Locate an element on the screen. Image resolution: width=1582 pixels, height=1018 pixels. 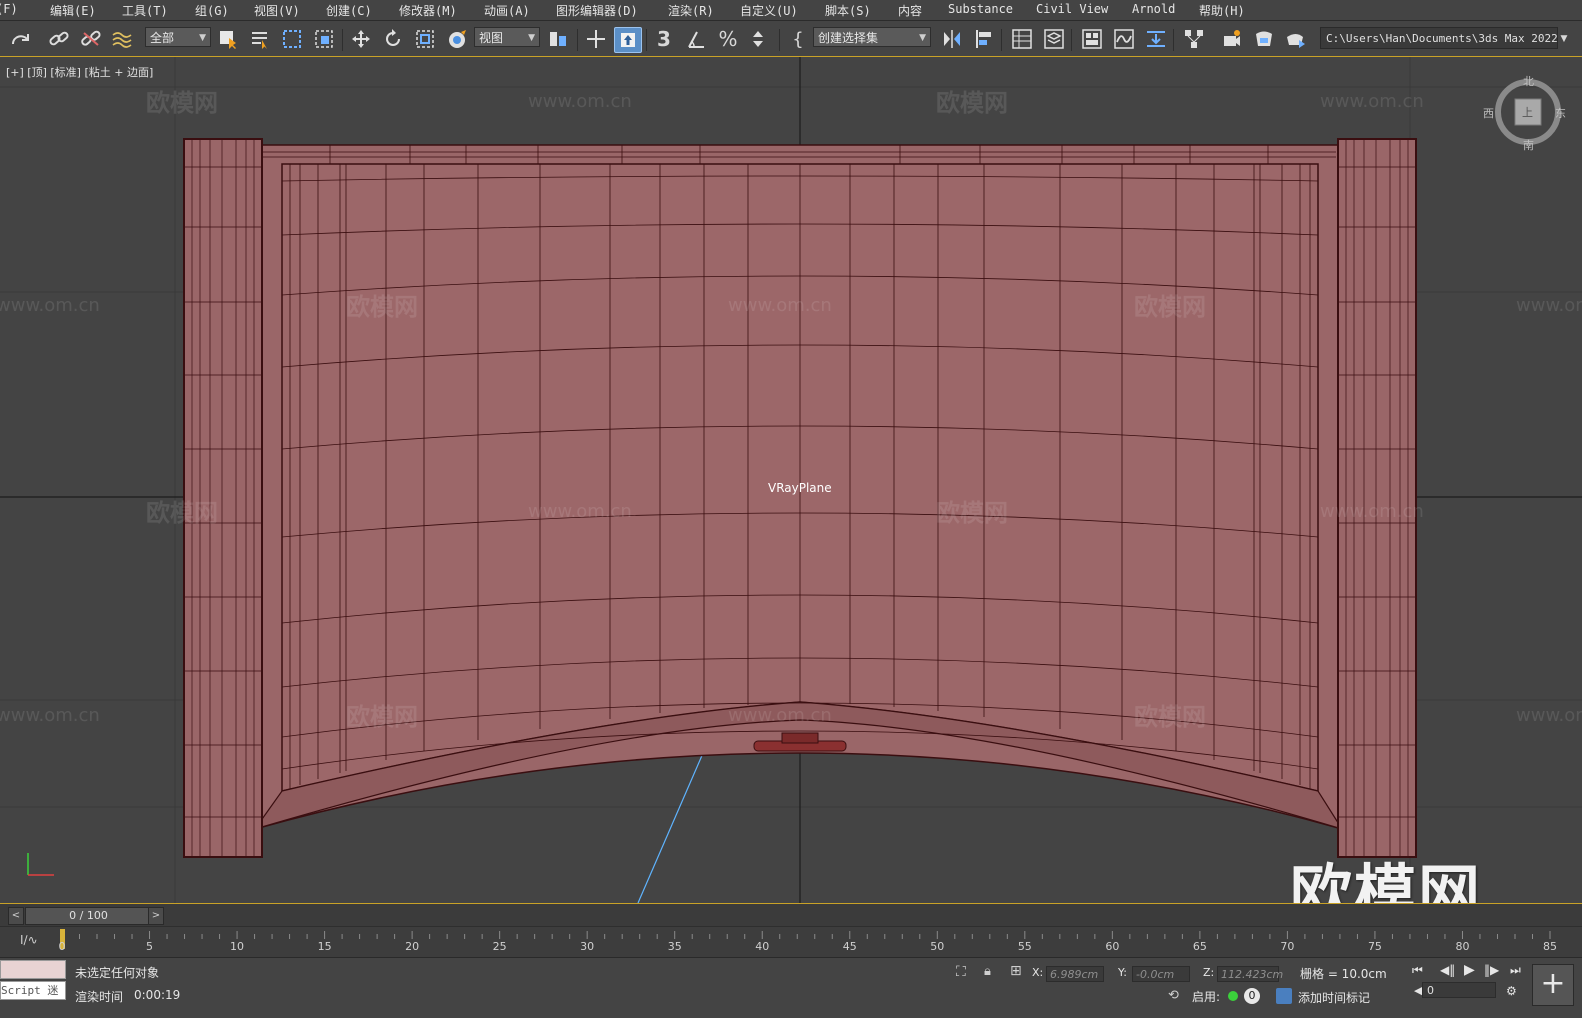
watermark-url: www.om.cn is located at coordinates (580, 101).